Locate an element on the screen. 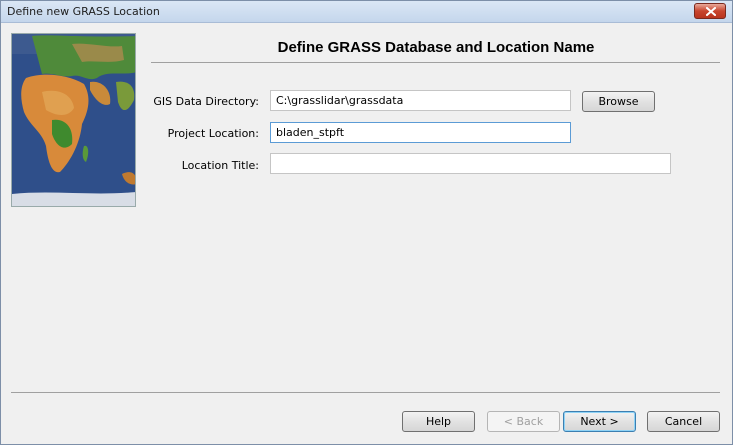 This screenshot has width=733, height=445. next-button: Next > is located at coordinates (599, 421).